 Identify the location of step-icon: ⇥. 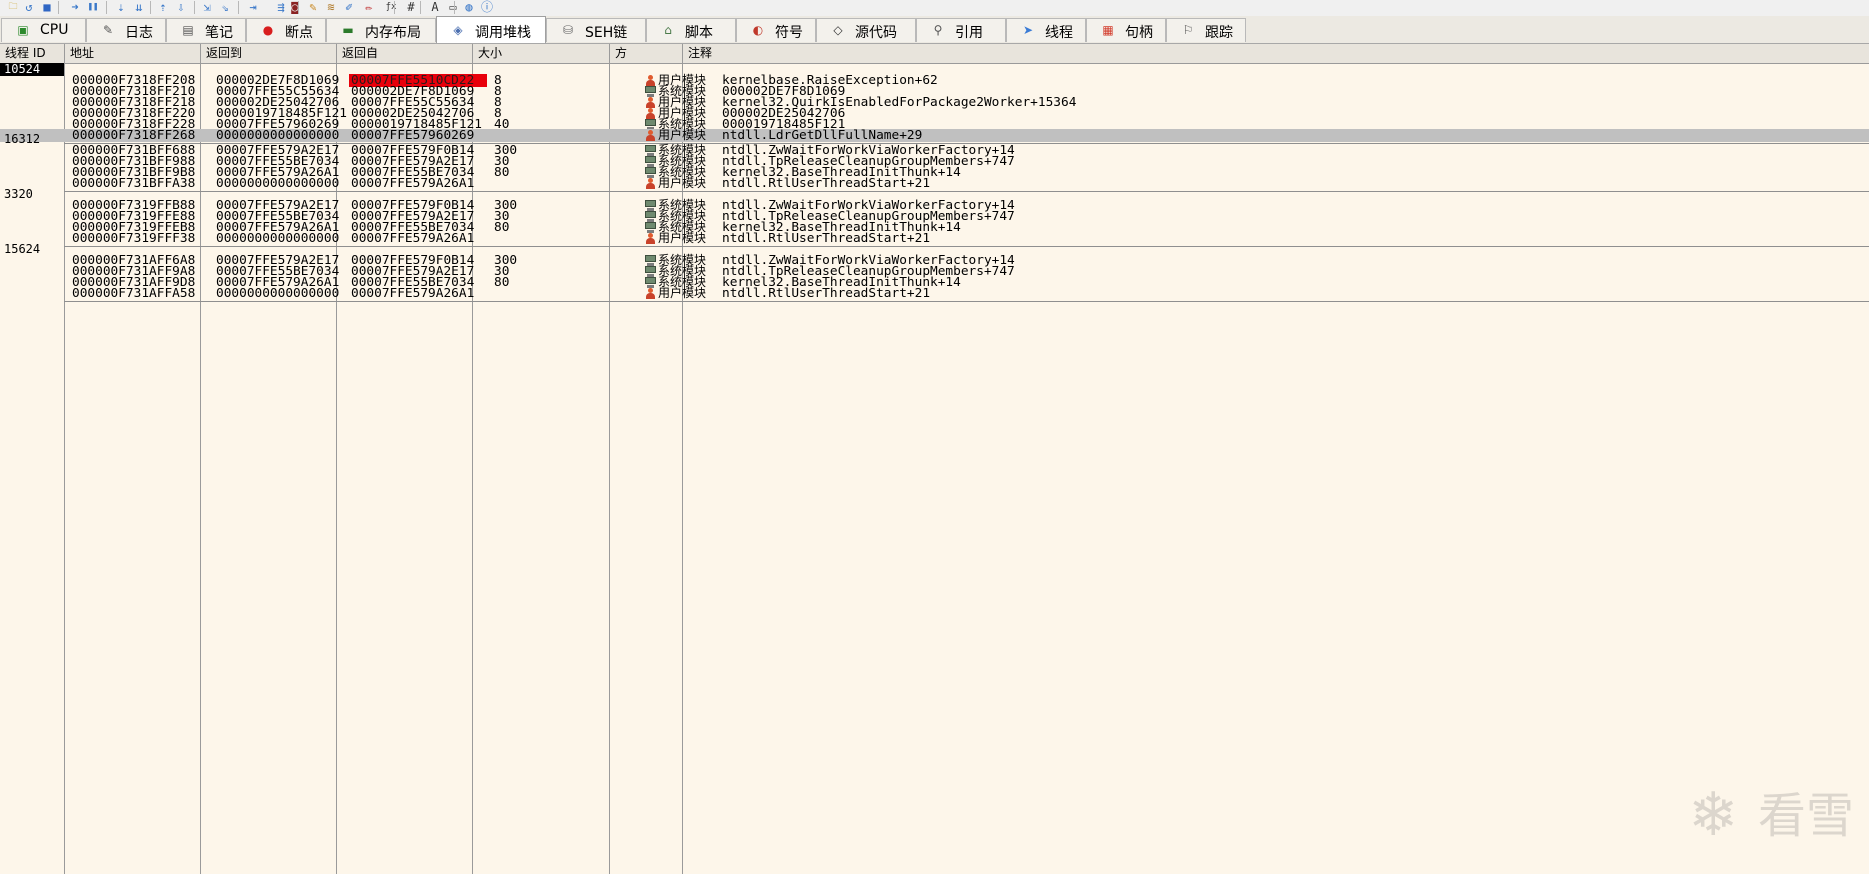
(253, 7).